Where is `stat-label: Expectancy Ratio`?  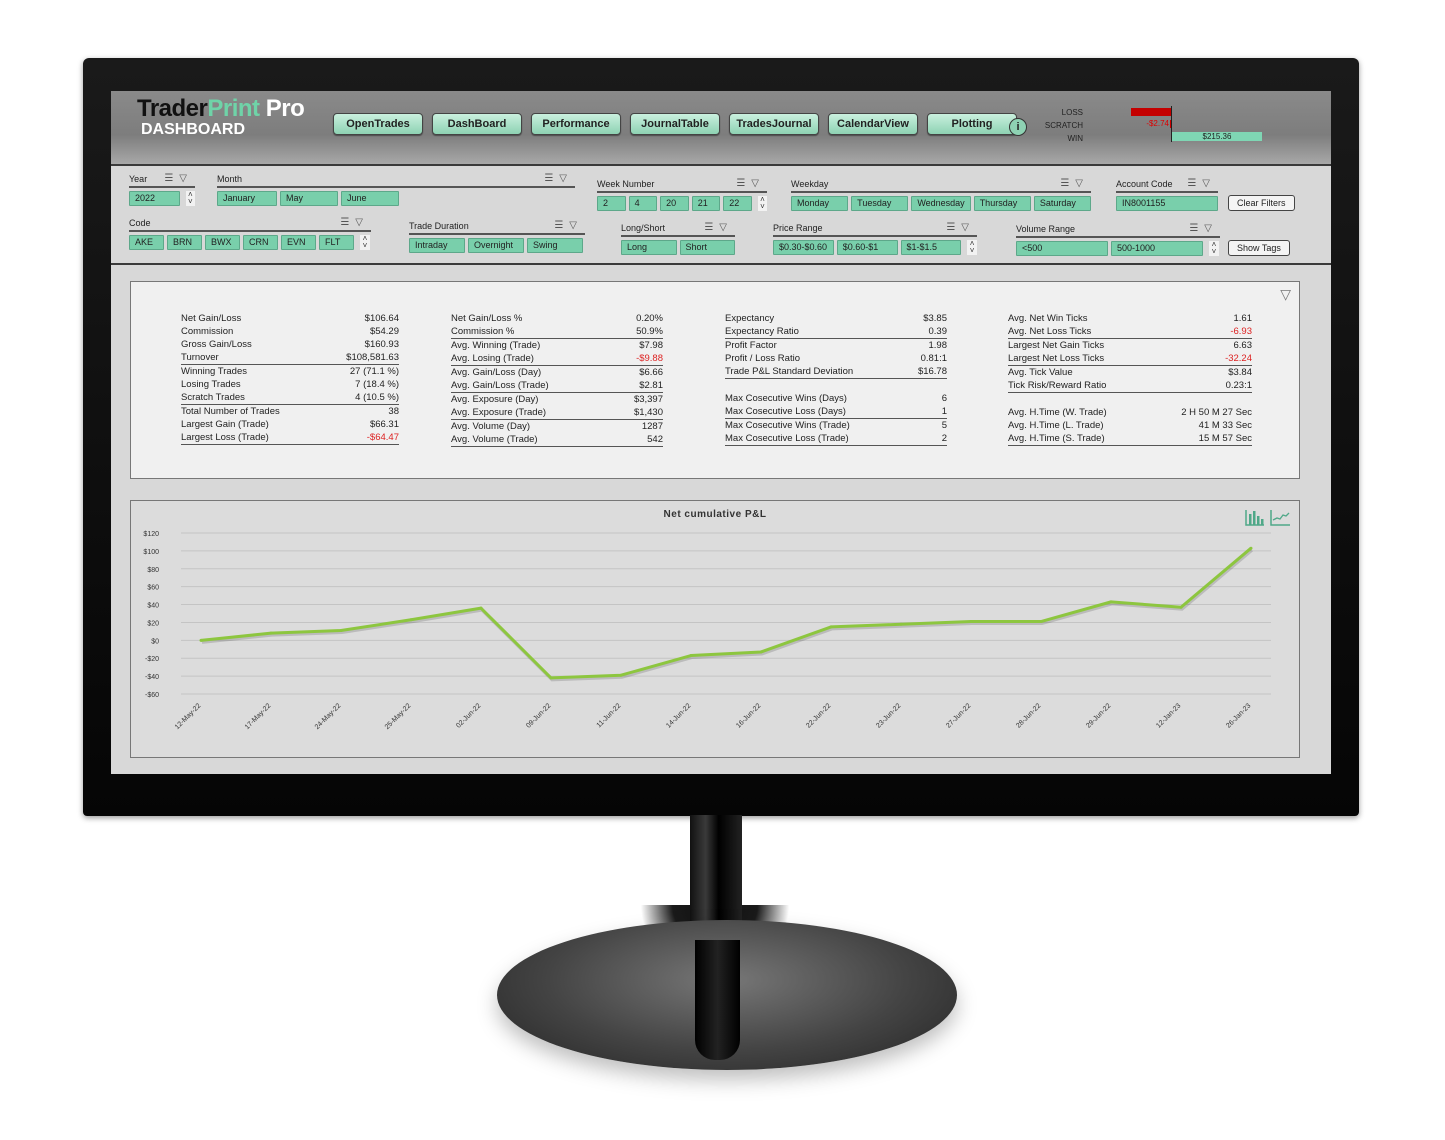
stat-label: Expectancy Ratio is located at coordinates (762, 331).